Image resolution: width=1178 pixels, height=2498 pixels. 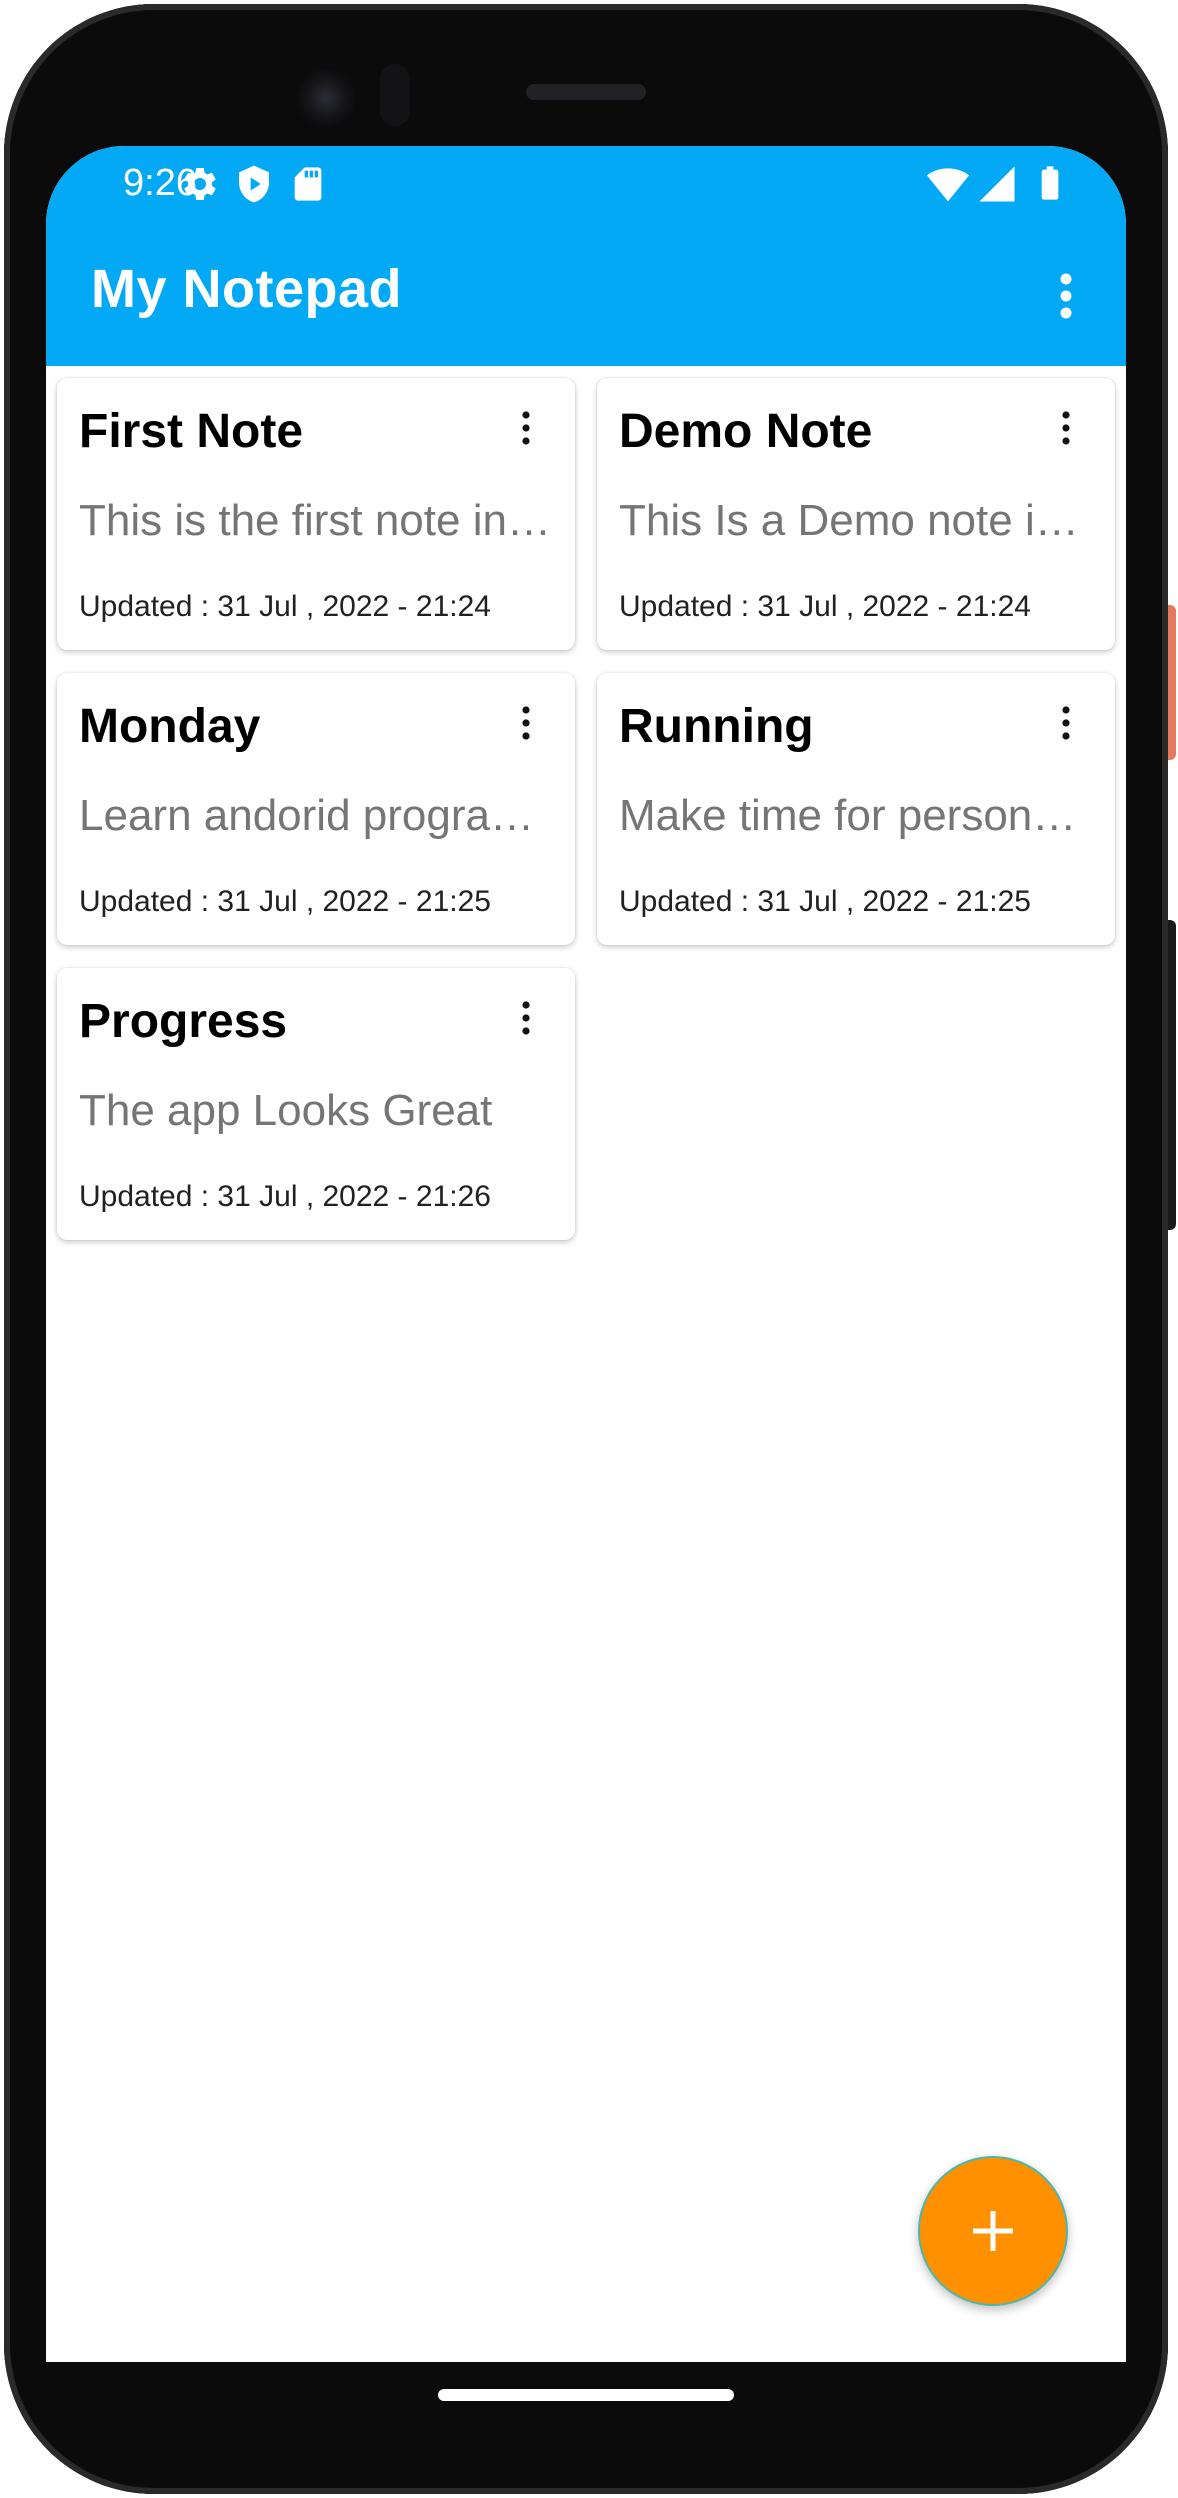 What do you see at coordinates (395, 95) in the screenshot?
I see `proximity-sensor` at bounding box center [395, 95].